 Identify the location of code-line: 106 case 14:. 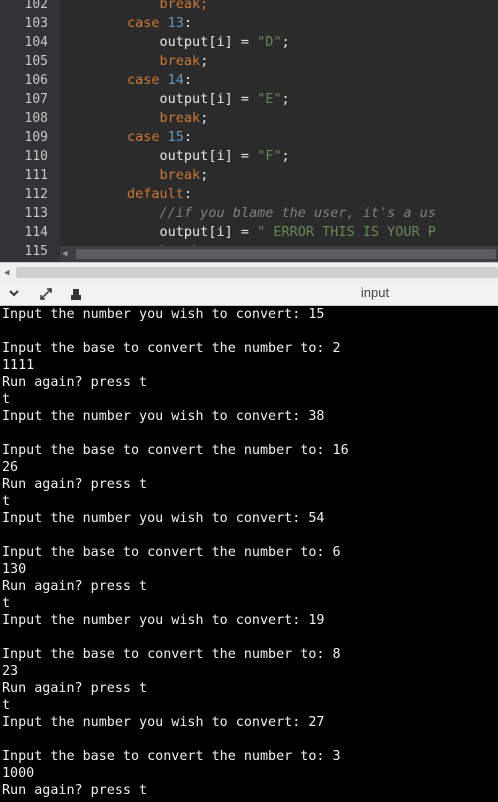
(249, 80).